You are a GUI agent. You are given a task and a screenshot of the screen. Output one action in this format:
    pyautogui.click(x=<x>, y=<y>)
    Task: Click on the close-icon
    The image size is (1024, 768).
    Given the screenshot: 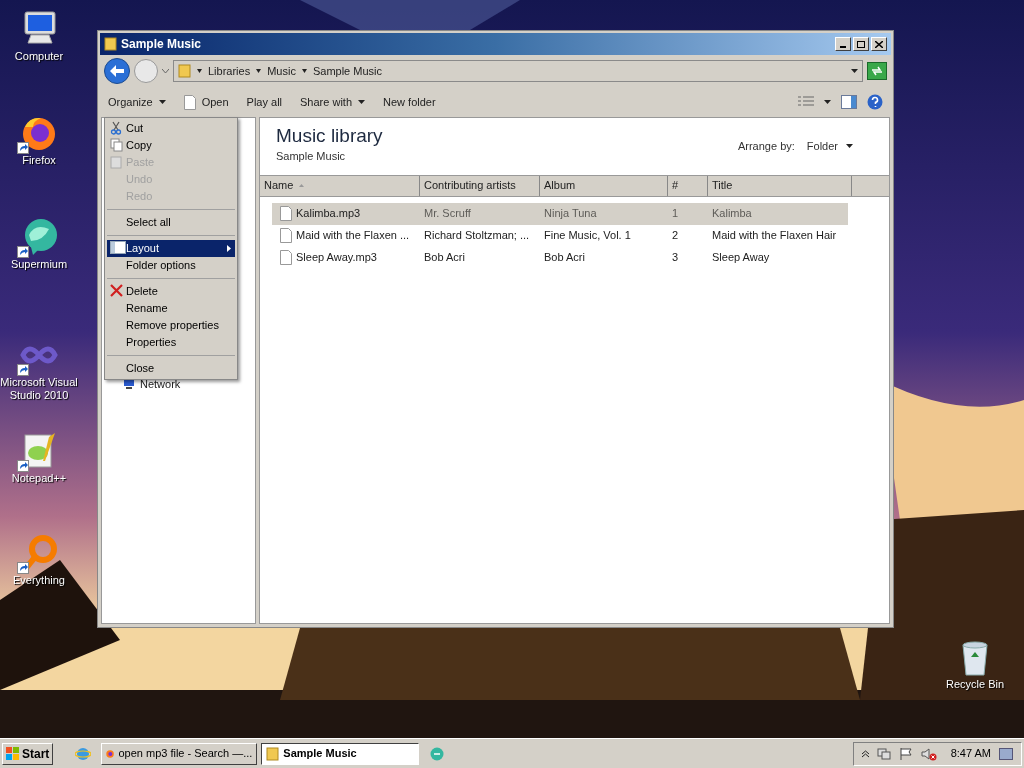 What is the action you would take?
    pyautogui.click(x=879, y=44)
    